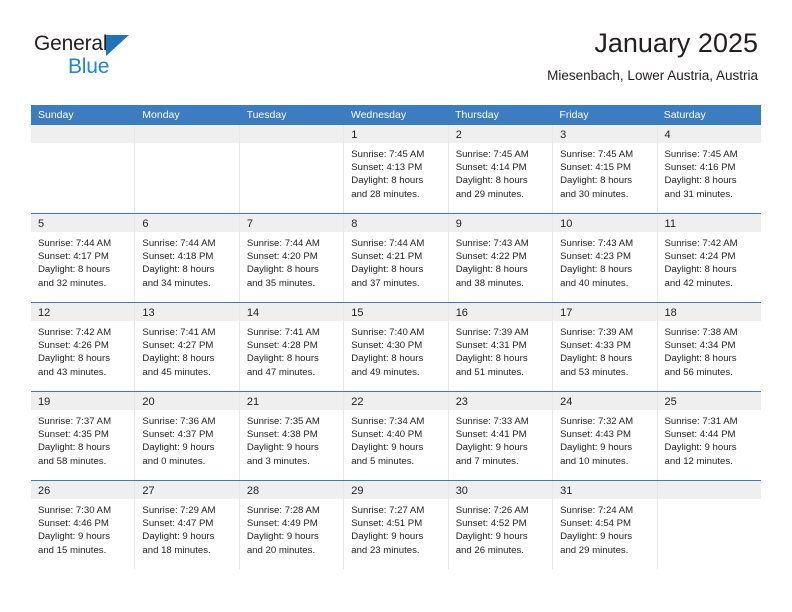  Describe the element at coordinates (698, 372) in the screenshot. I see `daylight-text-line2: and 56 minutes.` at that location.